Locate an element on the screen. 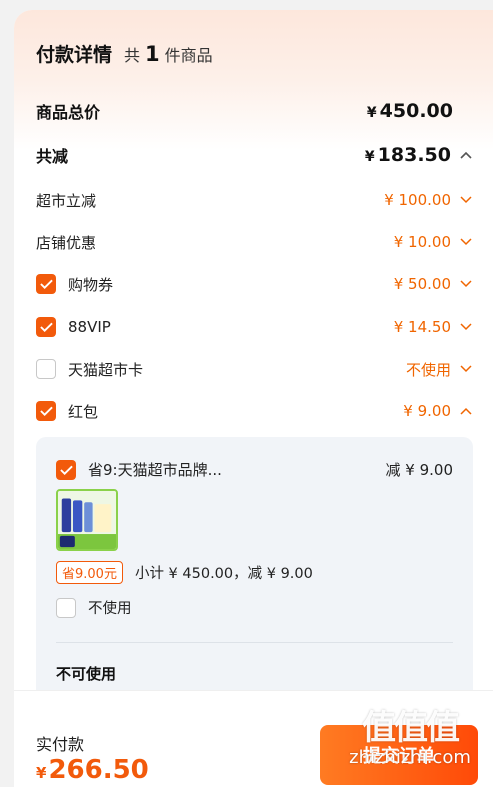  total-discount-value: ¥183.50 is located at coordinates (407, 155).